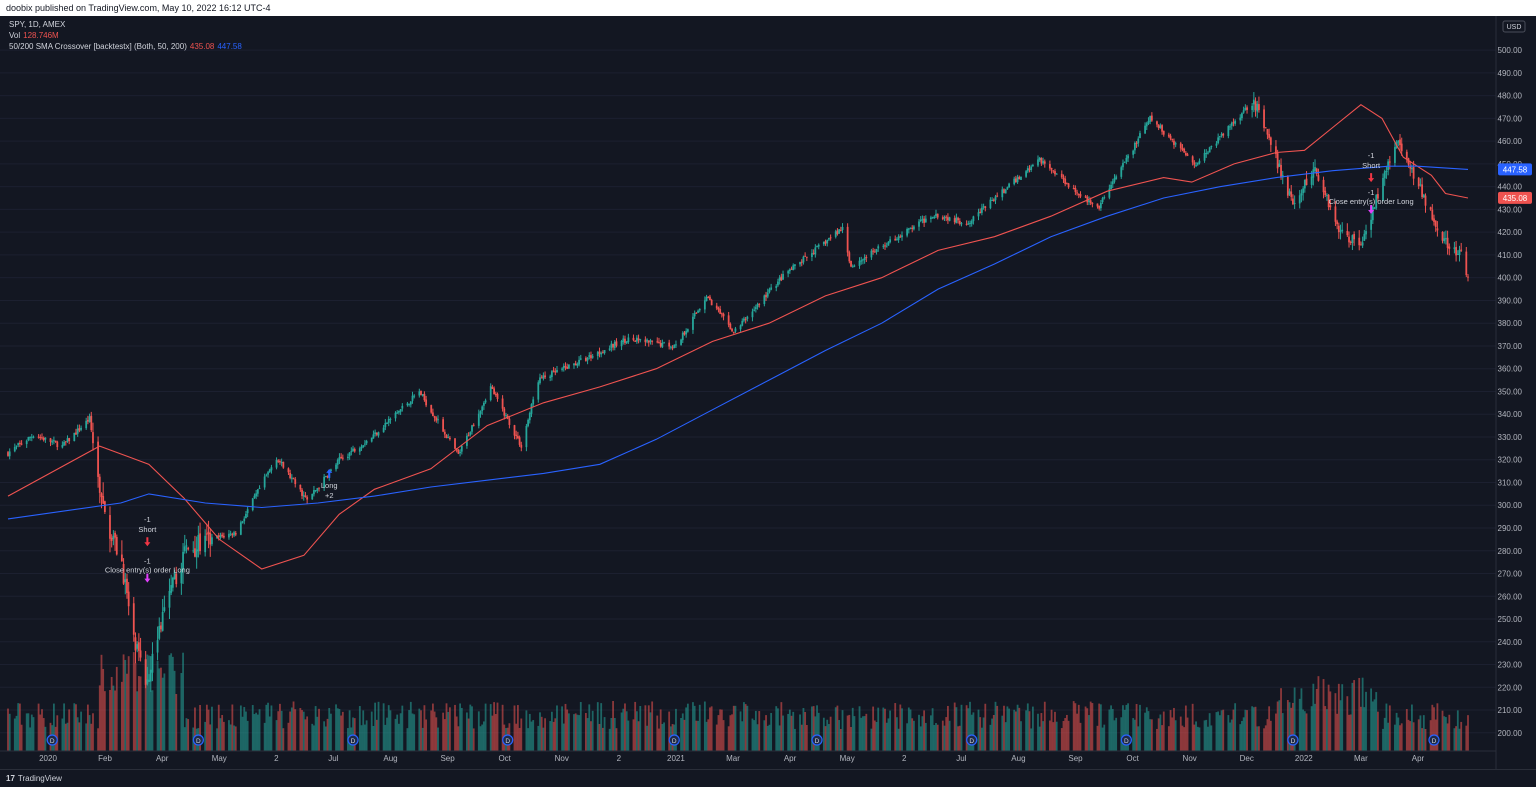  I want to click on price-tick-label: 270.00, so click(1510, 574).